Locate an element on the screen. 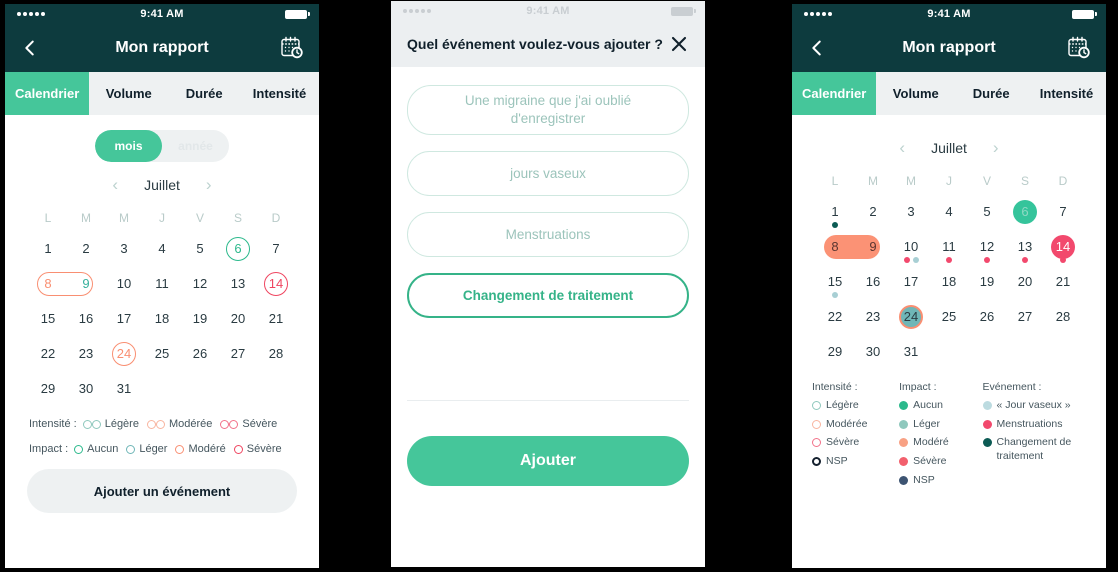 Image resolution: width=1118 pixels, height=572 pixels. calendar-day-number is located at coordinates (949, 352).